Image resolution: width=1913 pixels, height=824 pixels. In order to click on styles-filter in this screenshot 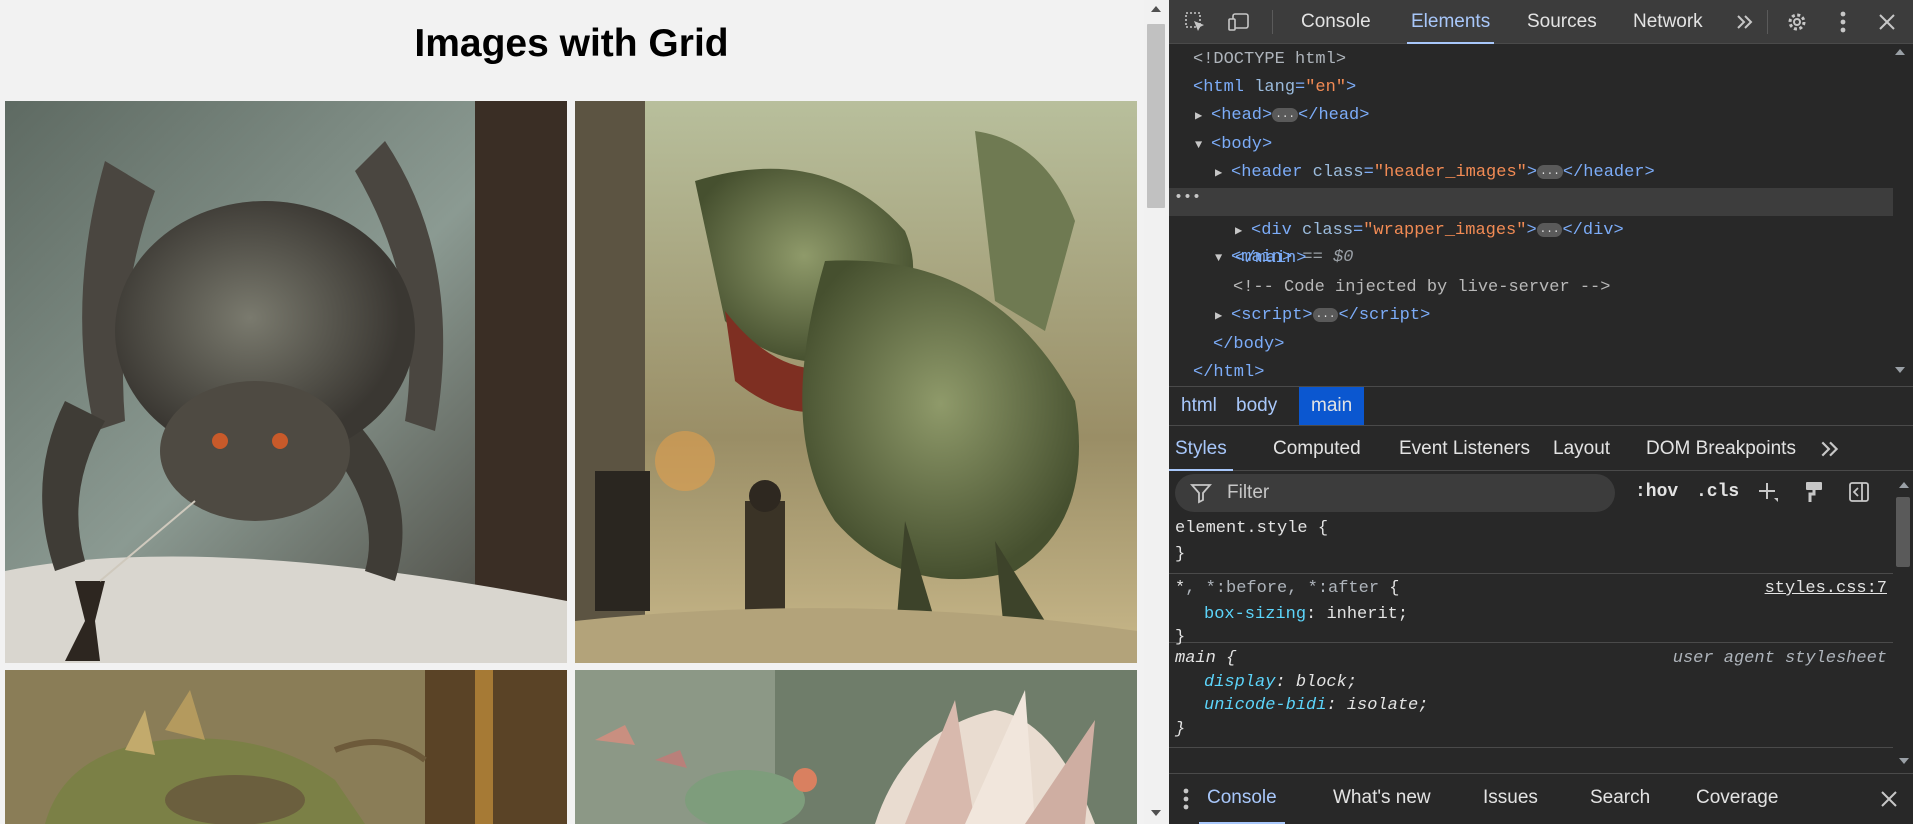, I will do `click(1395, 493)`.